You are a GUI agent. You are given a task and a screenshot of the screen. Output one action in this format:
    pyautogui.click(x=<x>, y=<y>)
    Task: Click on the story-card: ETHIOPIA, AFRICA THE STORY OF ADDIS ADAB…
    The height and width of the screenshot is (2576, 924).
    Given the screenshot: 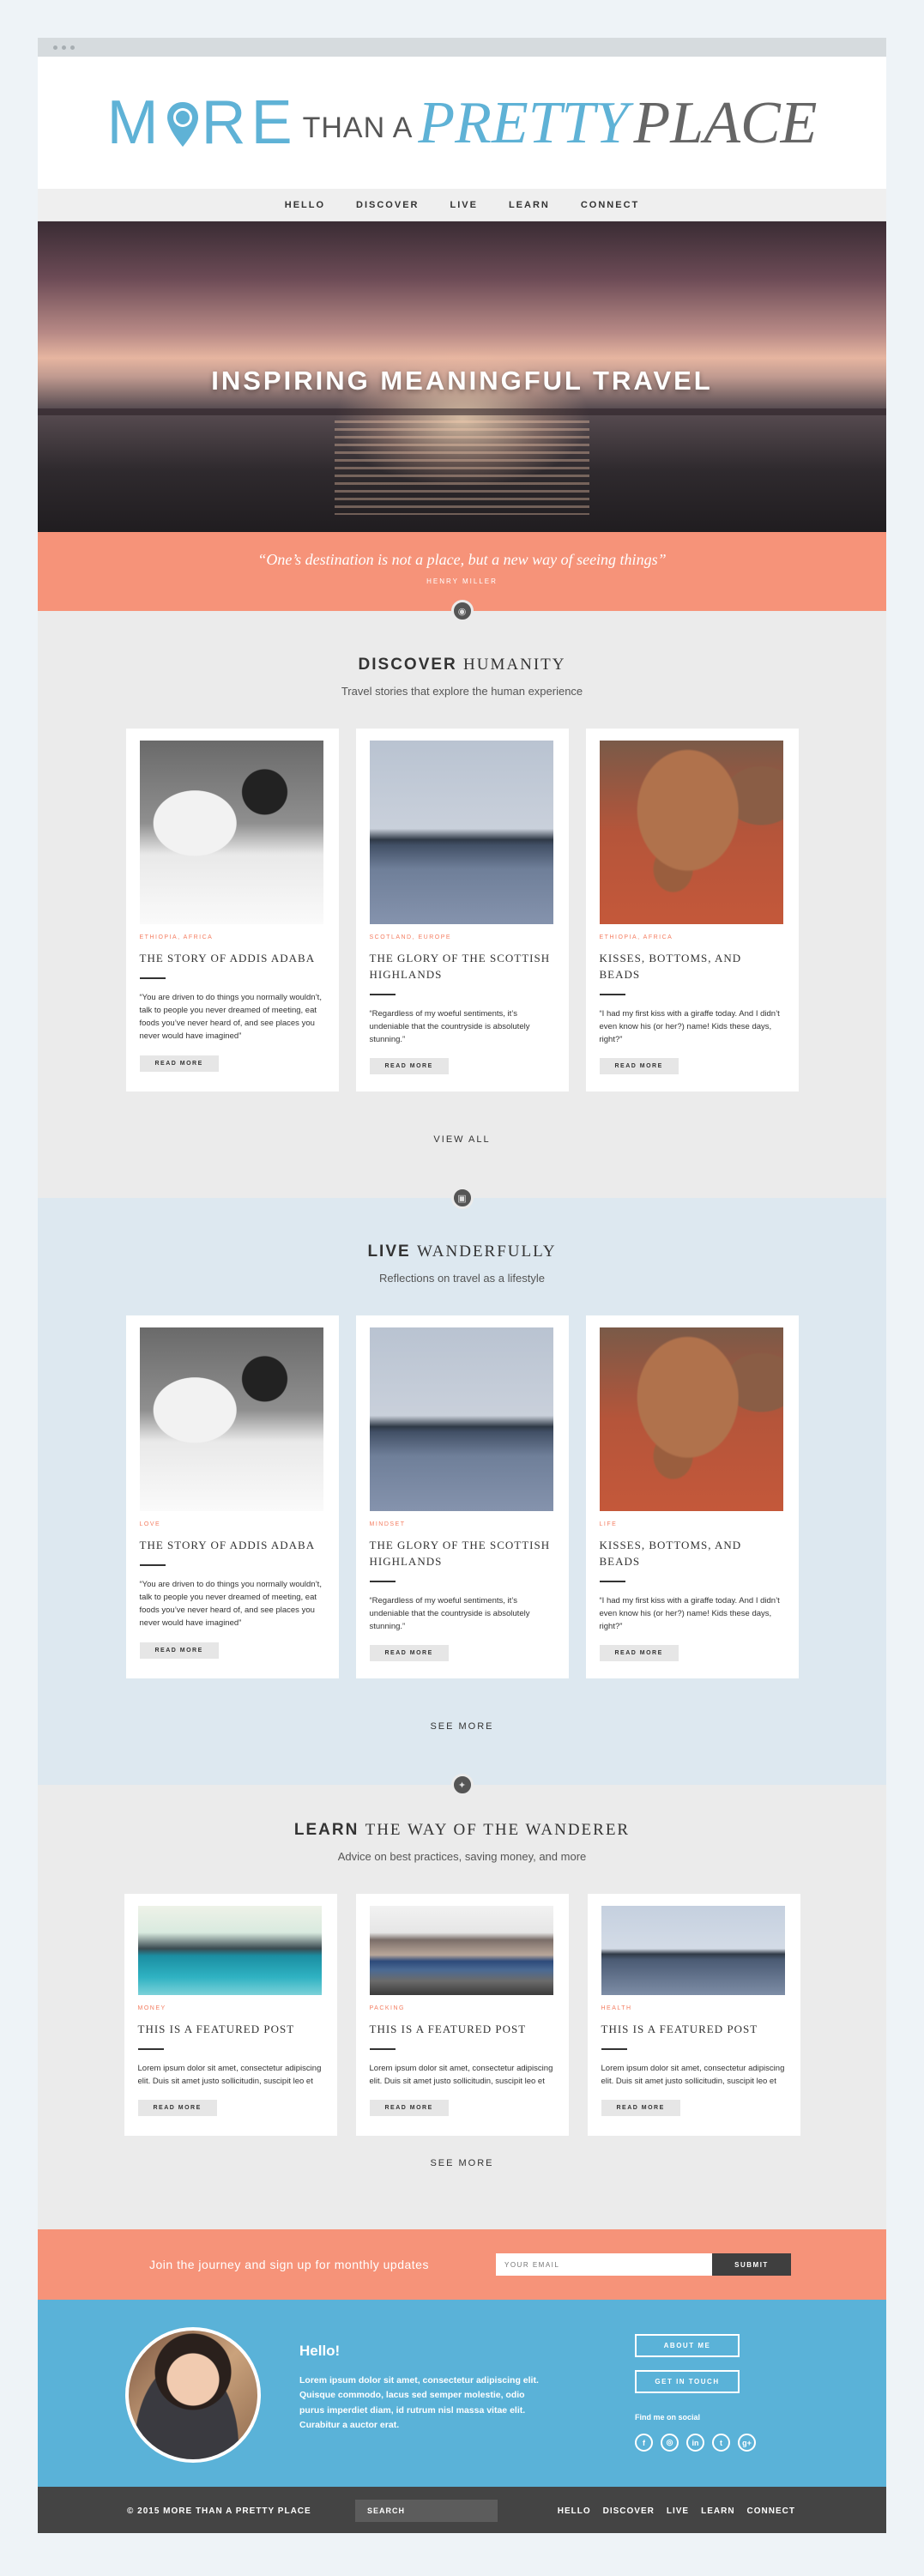 What is the action you would take?
    pyautogui.click(x=232, y=910)
    